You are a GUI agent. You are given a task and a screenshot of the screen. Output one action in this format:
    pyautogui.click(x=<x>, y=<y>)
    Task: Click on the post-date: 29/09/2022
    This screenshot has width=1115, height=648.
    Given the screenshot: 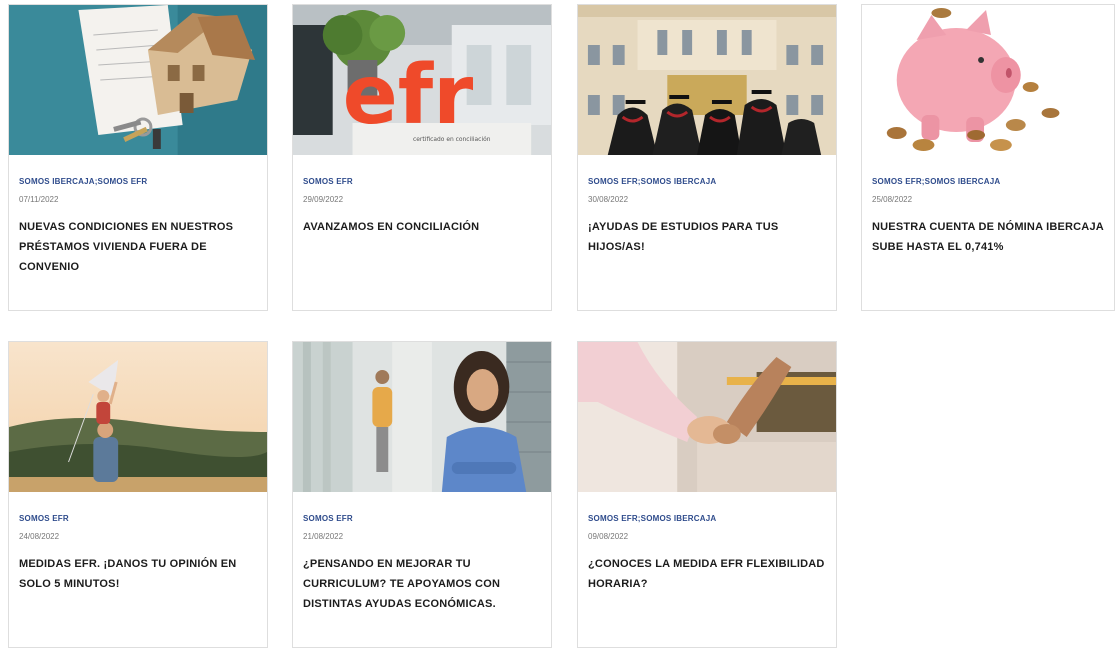 What is the action you would take?
    pyautogui.click(x=323, y=199)
    